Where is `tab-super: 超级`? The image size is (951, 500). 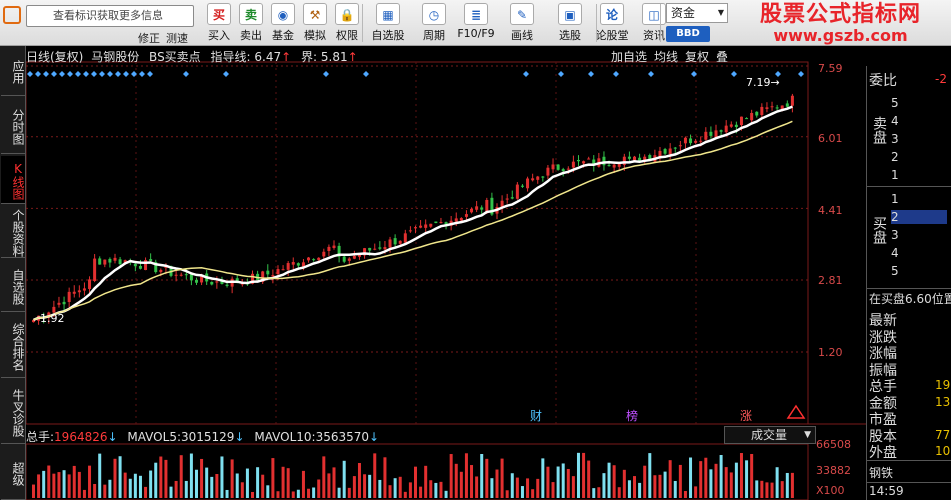 tab-super: 超级 is located at coordinates (13, 473).